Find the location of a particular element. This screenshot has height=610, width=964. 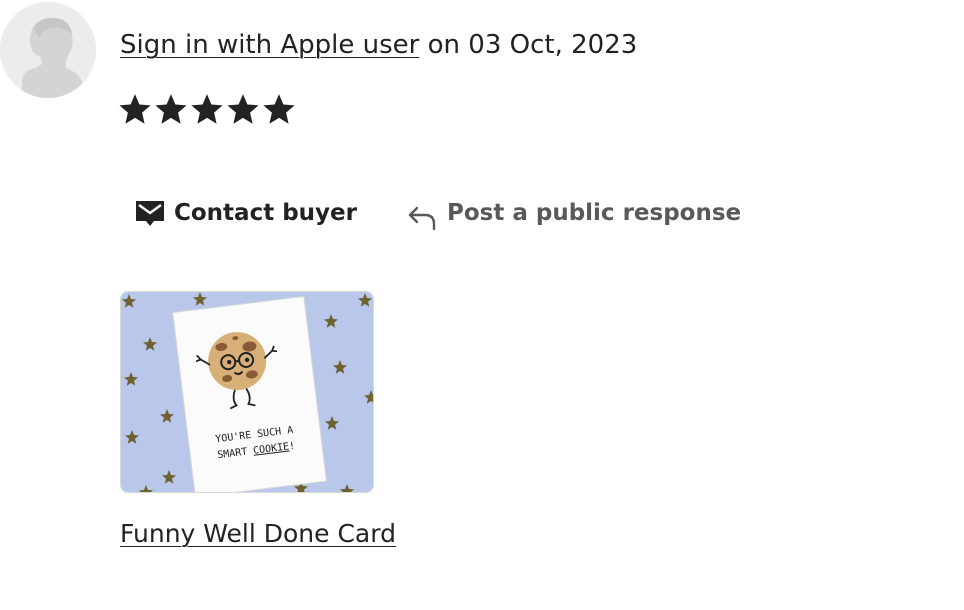

post-public-response-button: Post a public response is located at coordinates (574, 213).